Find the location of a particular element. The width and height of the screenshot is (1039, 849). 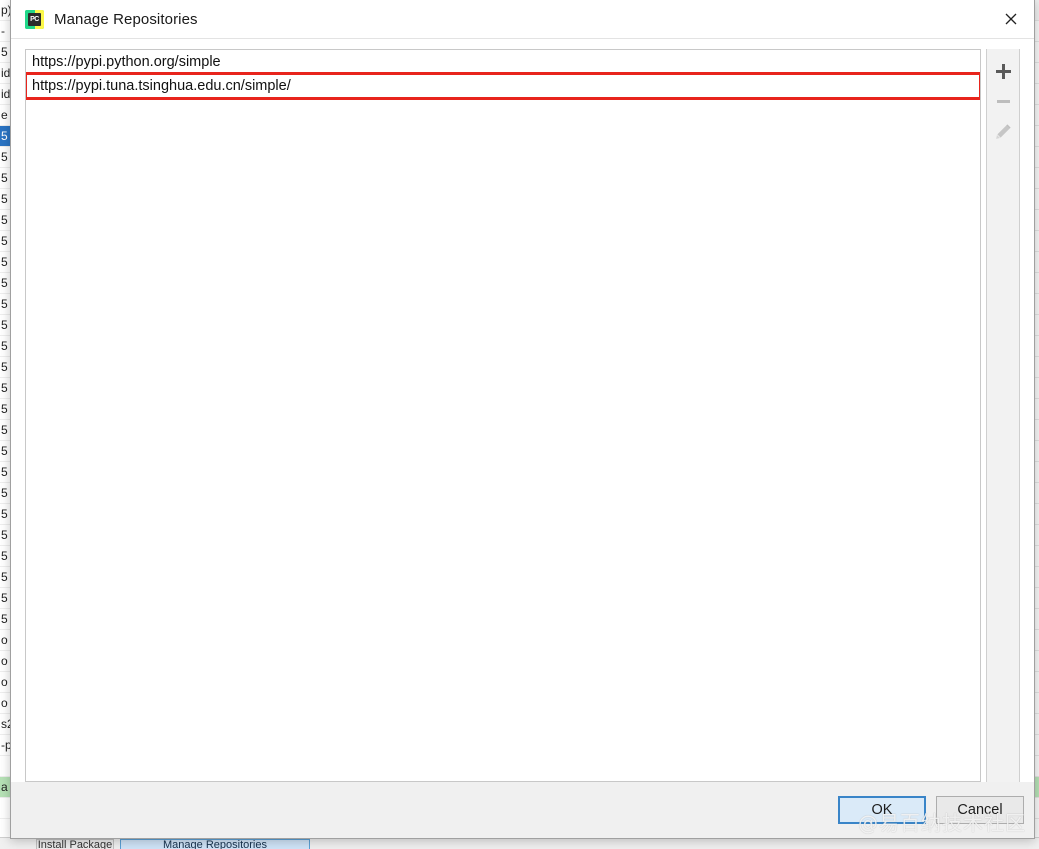

pencil-icon is located at coordinates (1003, 131).